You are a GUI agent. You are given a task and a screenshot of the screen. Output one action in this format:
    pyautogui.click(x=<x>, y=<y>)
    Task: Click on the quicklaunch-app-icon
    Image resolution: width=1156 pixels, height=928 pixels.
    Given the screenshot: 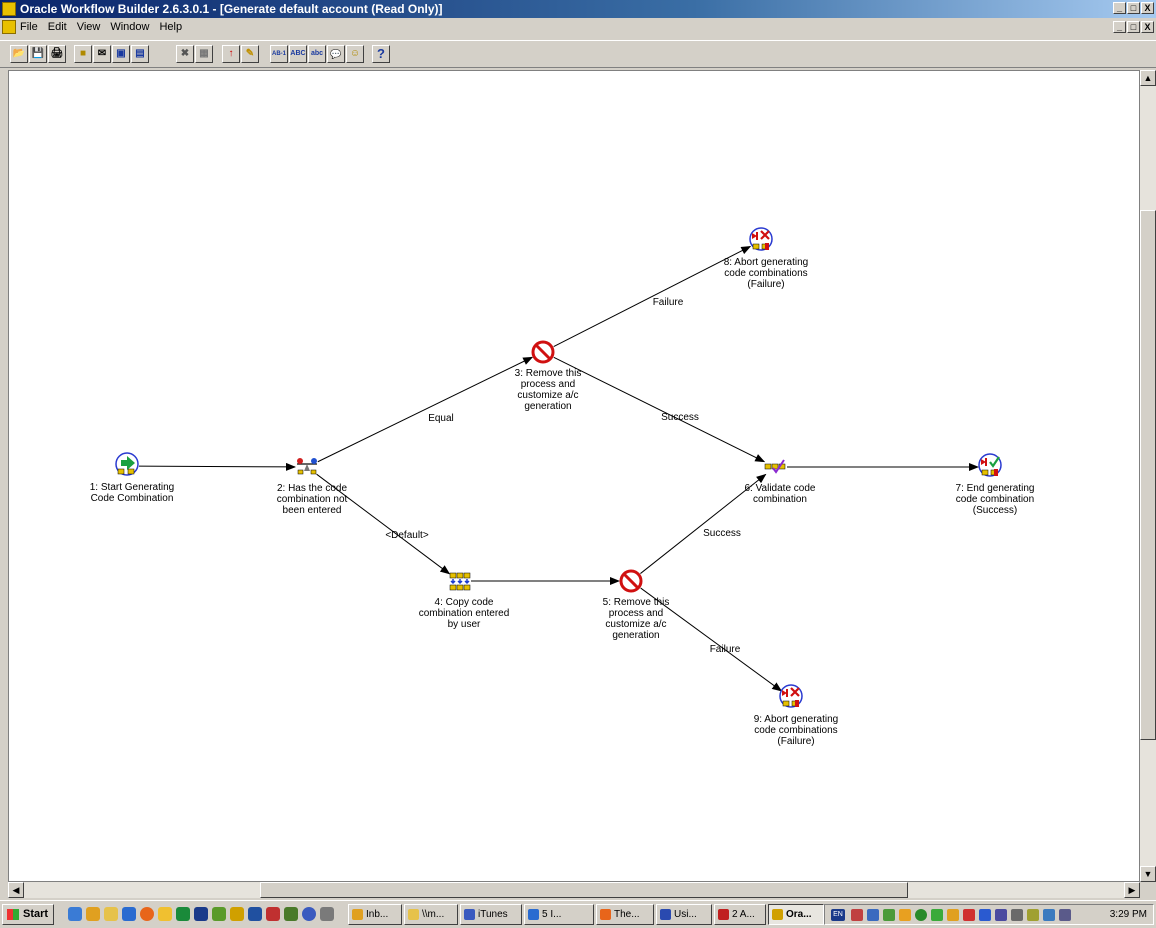 What is the action you would take?
    pyautogui.click(x=183, y=914)
    